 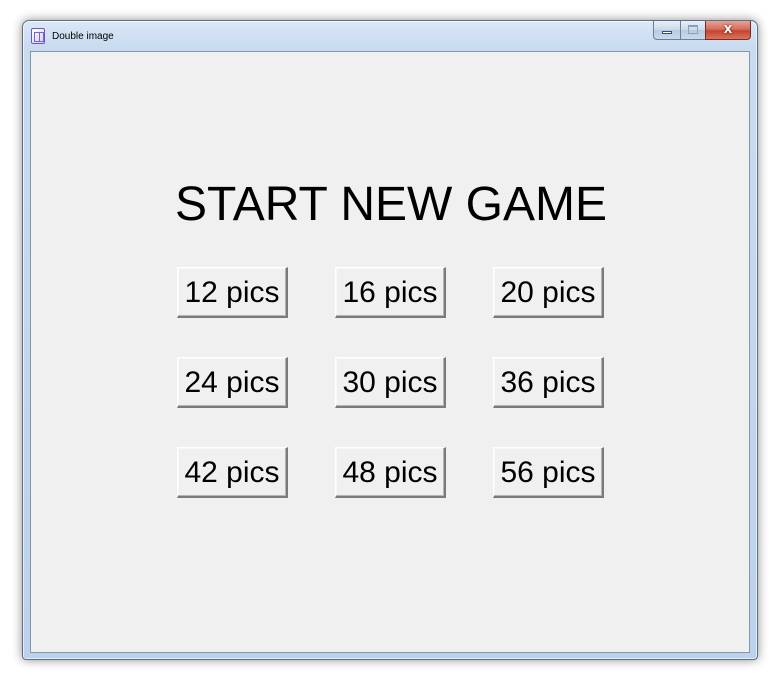 I want to click on double-image-app-icon, so click(x=38, y=36).